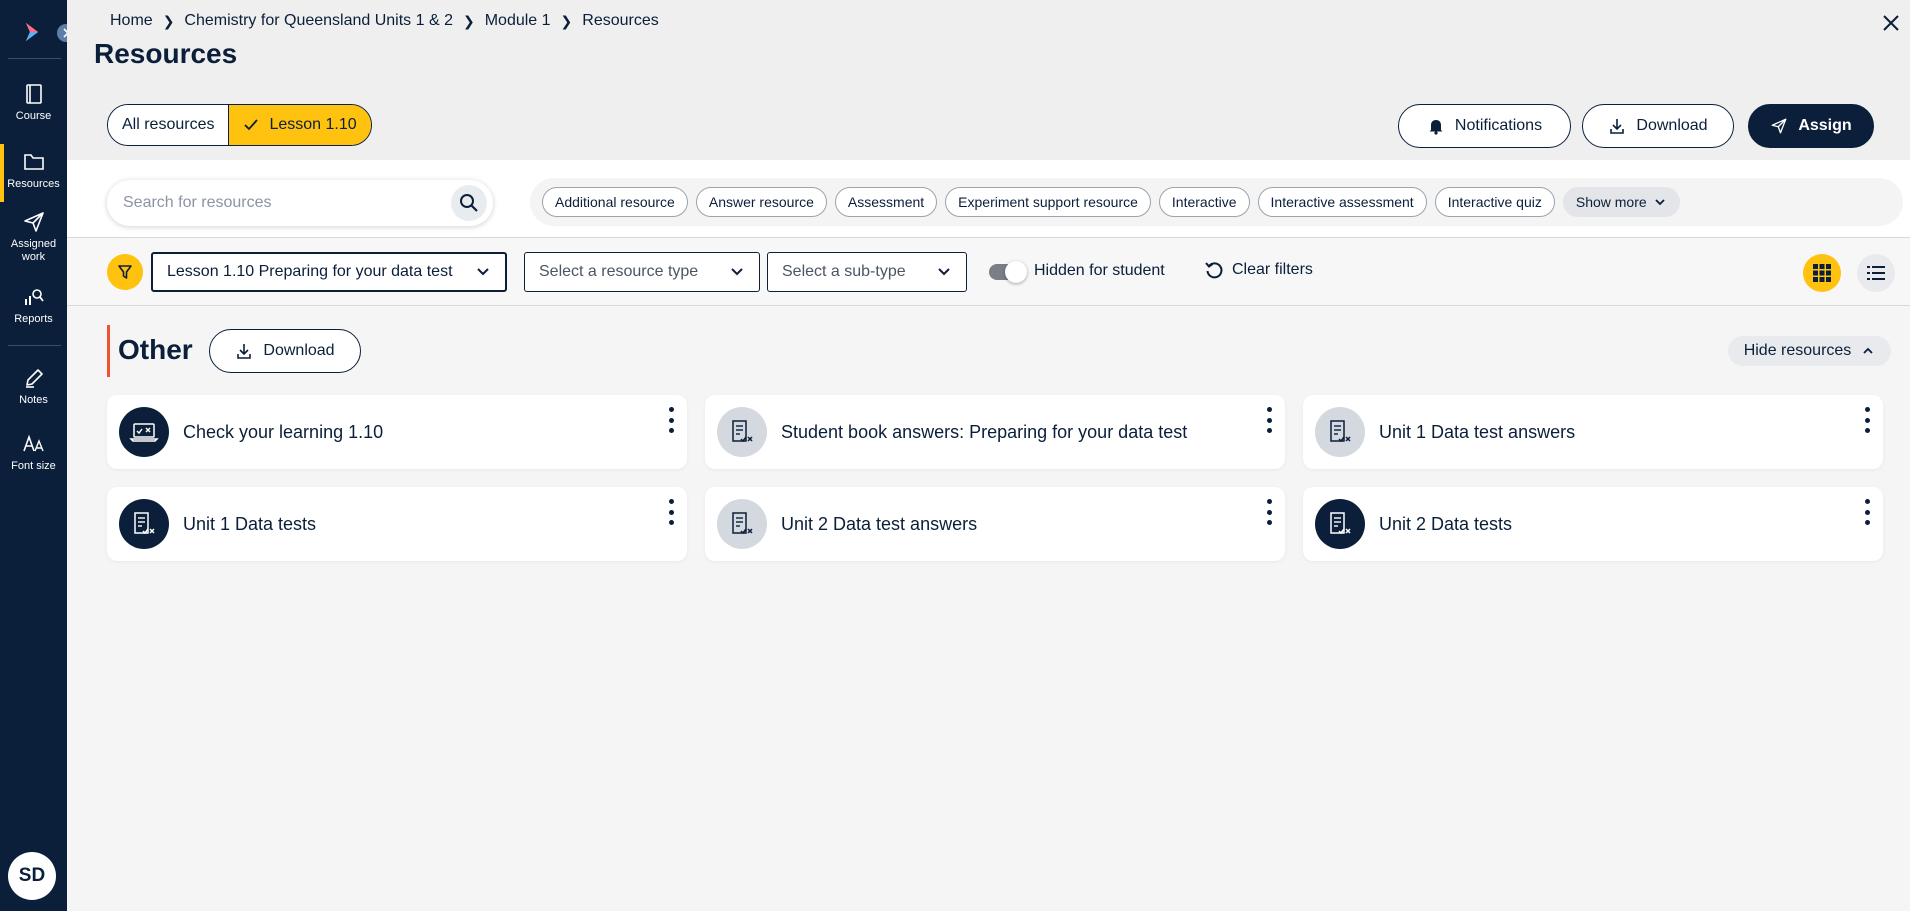 Image resolution: width=1910 pixels, height=911 pixels. I want to click on sidebar-item-resources: Resources, so click(33, 173).